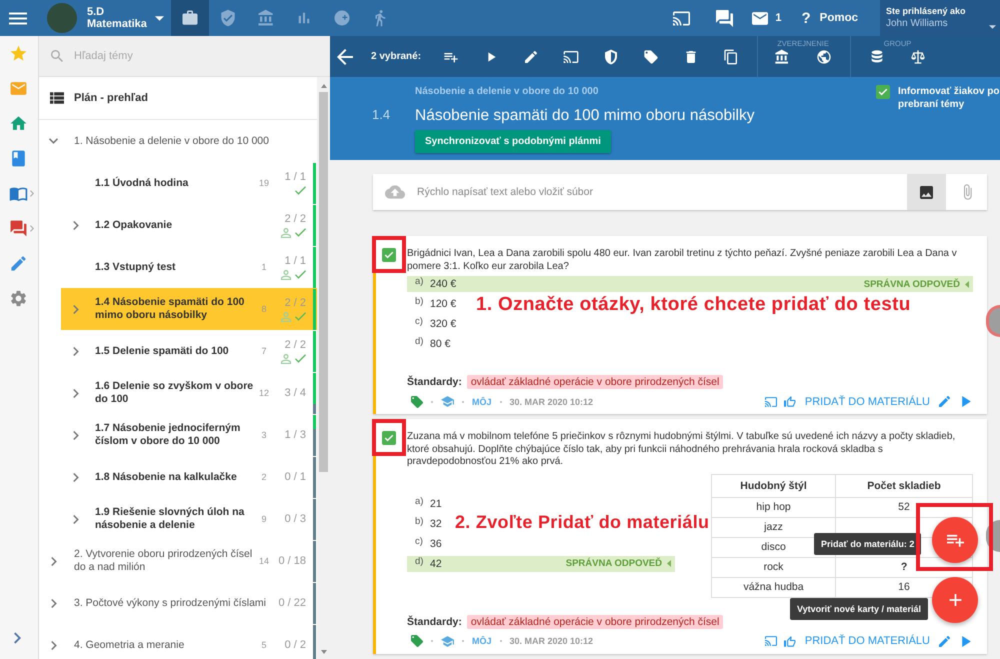 The height and width of the screenshot is (659, 1000). I want to click on tree-item: 1.7 Násobenie jednociferným číslom v obore do 10 000 3 1 / 3, so click(189, 435).